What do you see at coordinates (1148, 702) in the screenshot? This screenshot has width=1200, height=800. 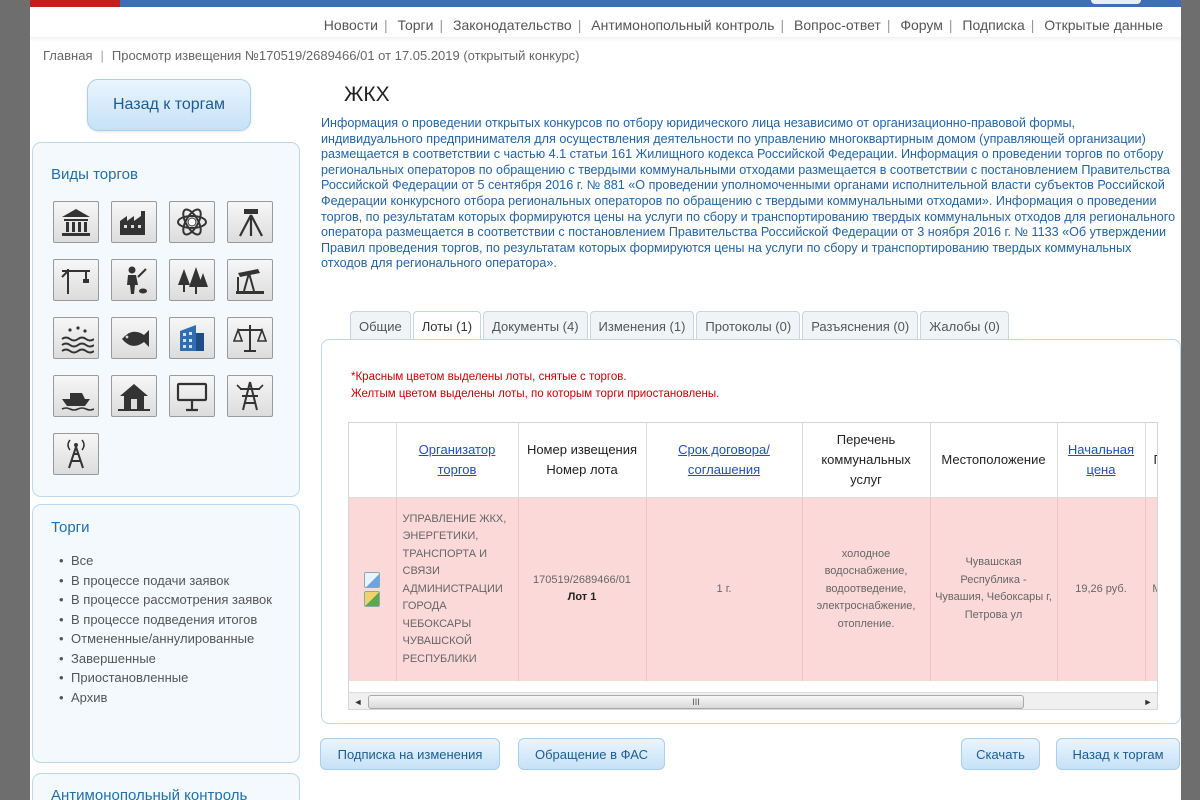 I see `scroll-right-icon: ►` at bounding box center [1148, 702].